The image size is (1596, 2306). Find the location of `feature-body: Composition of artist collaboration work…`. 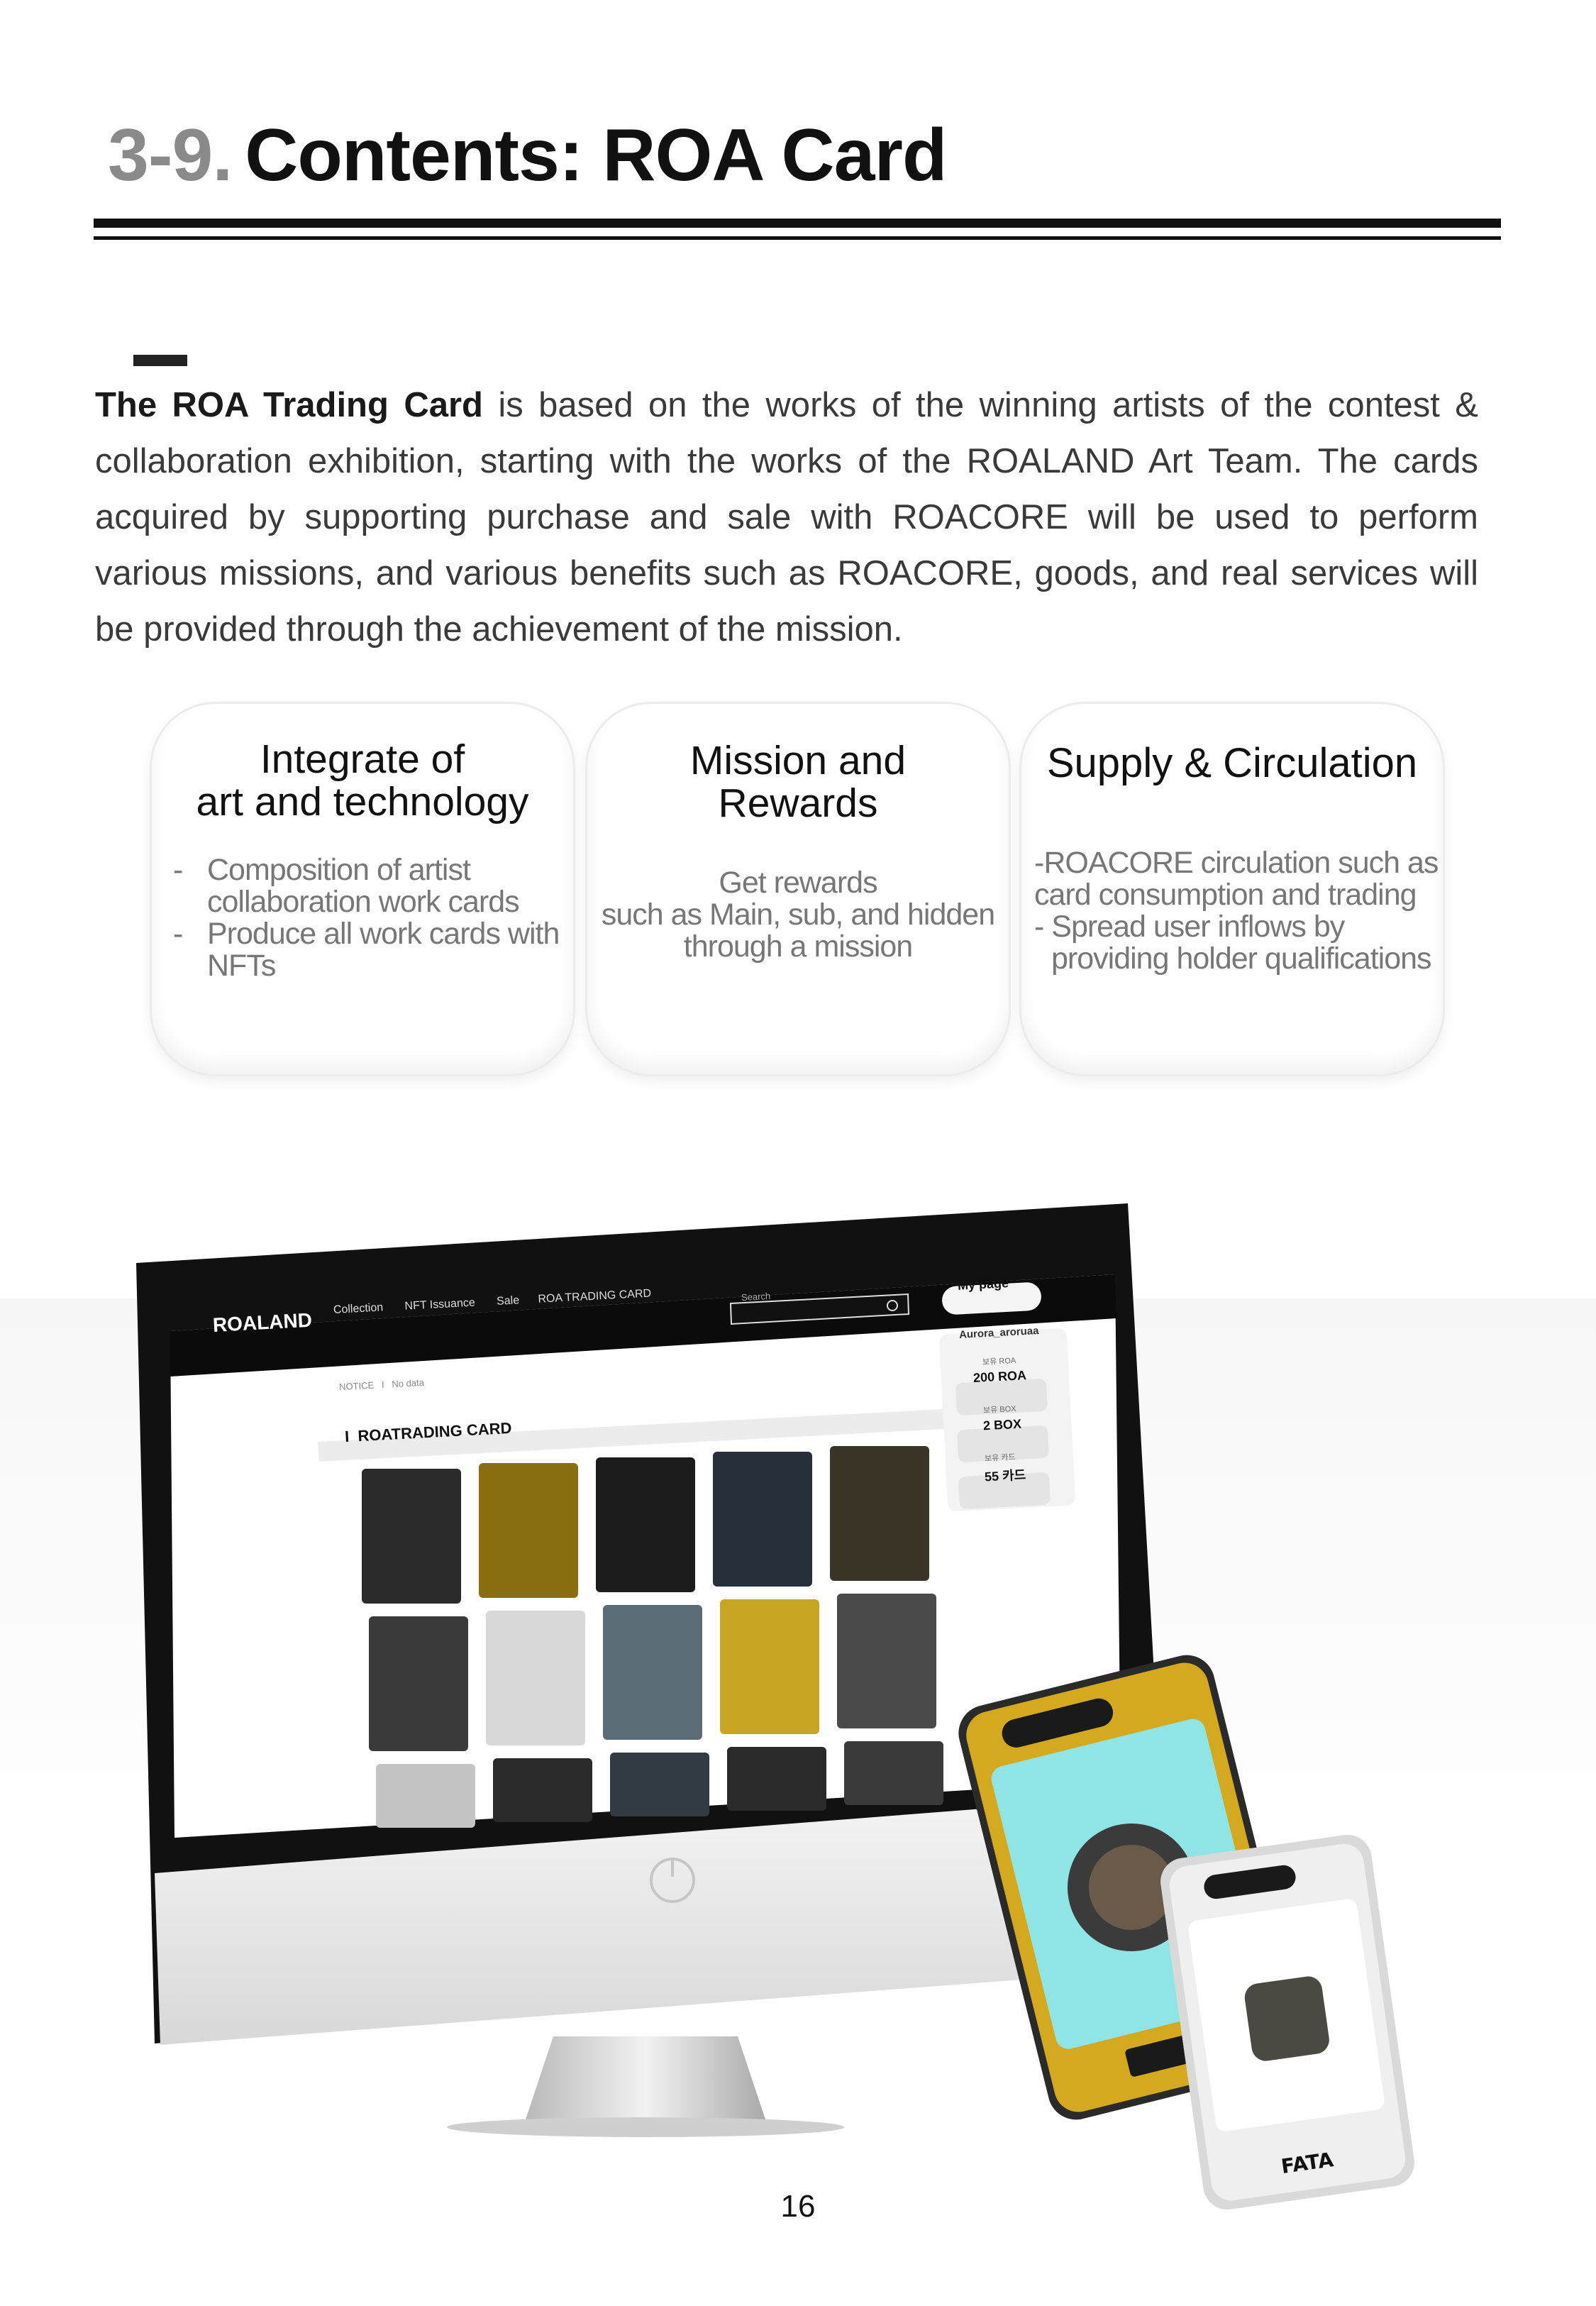

feature-body: Composition of artist collaboration work… is located at coordinates (366, 918).